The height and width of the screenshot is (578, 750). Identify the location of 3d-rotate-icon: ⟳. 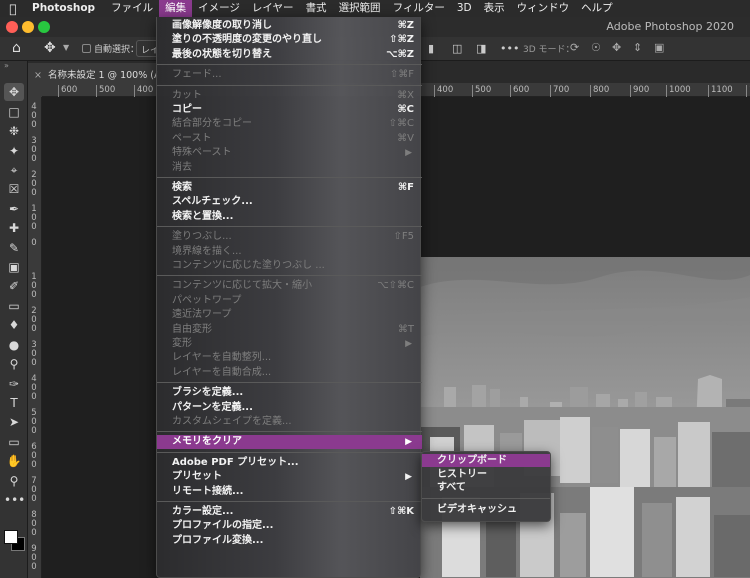
(574, 47).